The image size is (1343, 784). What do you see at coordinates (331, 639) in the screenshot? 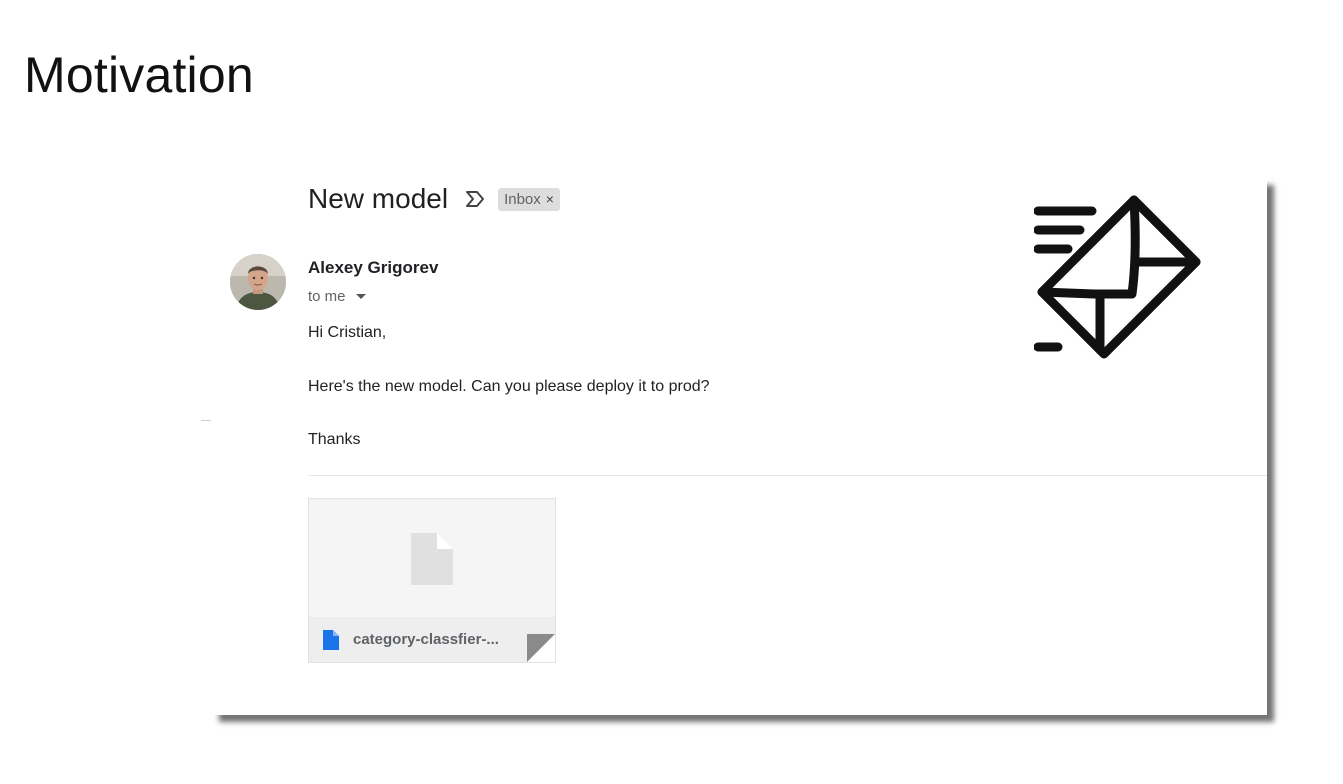
I see `file-icon` at bounding box center [331, 639].